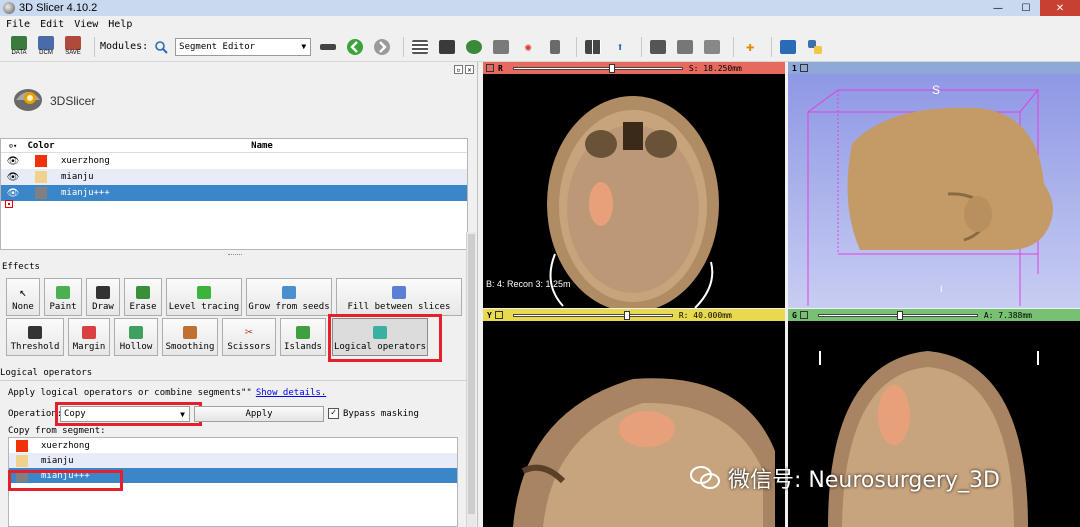 The width and height of the screenshot is (1080, 527). I want to click on segment-row: 👁 mianju, so click(234, 177).